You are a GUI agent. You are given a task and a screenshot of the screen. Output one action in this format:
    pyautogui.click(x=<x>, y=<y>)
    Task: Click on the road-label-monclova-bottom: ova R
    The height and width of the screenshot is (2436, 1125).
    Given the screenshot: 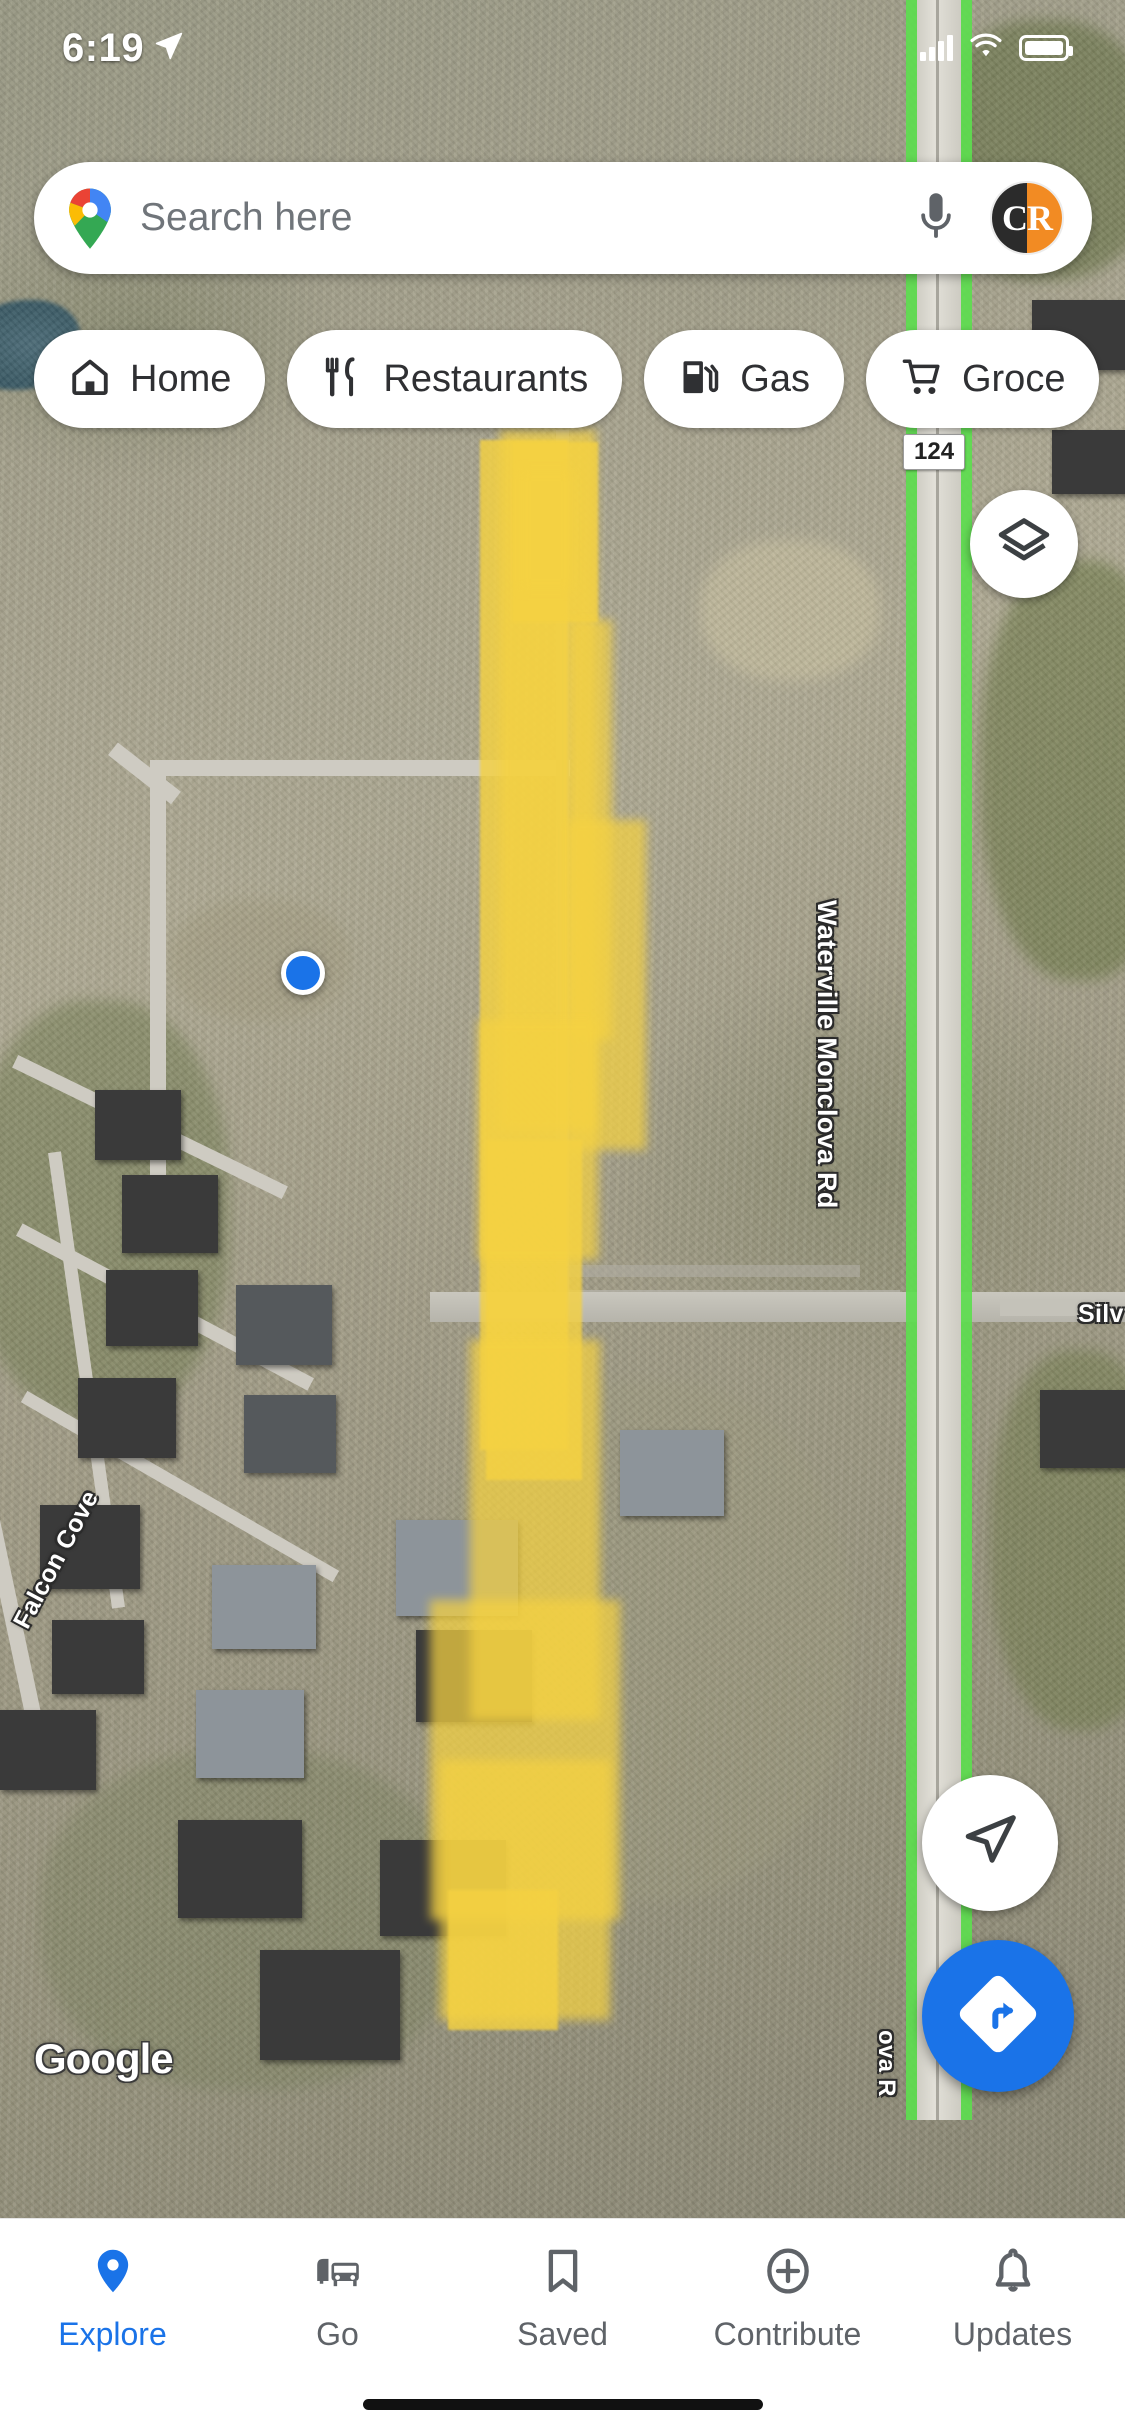 What is the action you would take?
    pyautogui.click(x=886, y=2063)
    